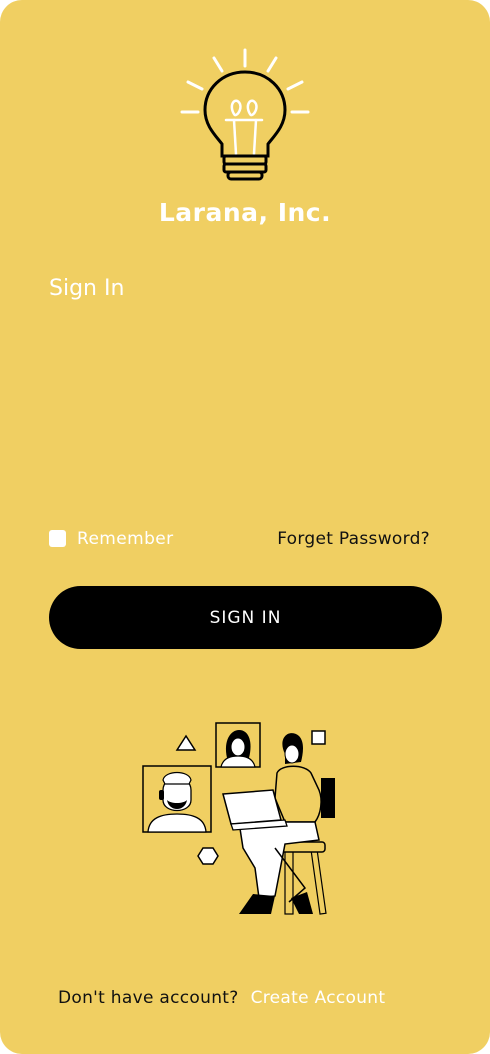 The image size is (490, 1054). I want to click on page-title: Sign In, so click(87, 288).